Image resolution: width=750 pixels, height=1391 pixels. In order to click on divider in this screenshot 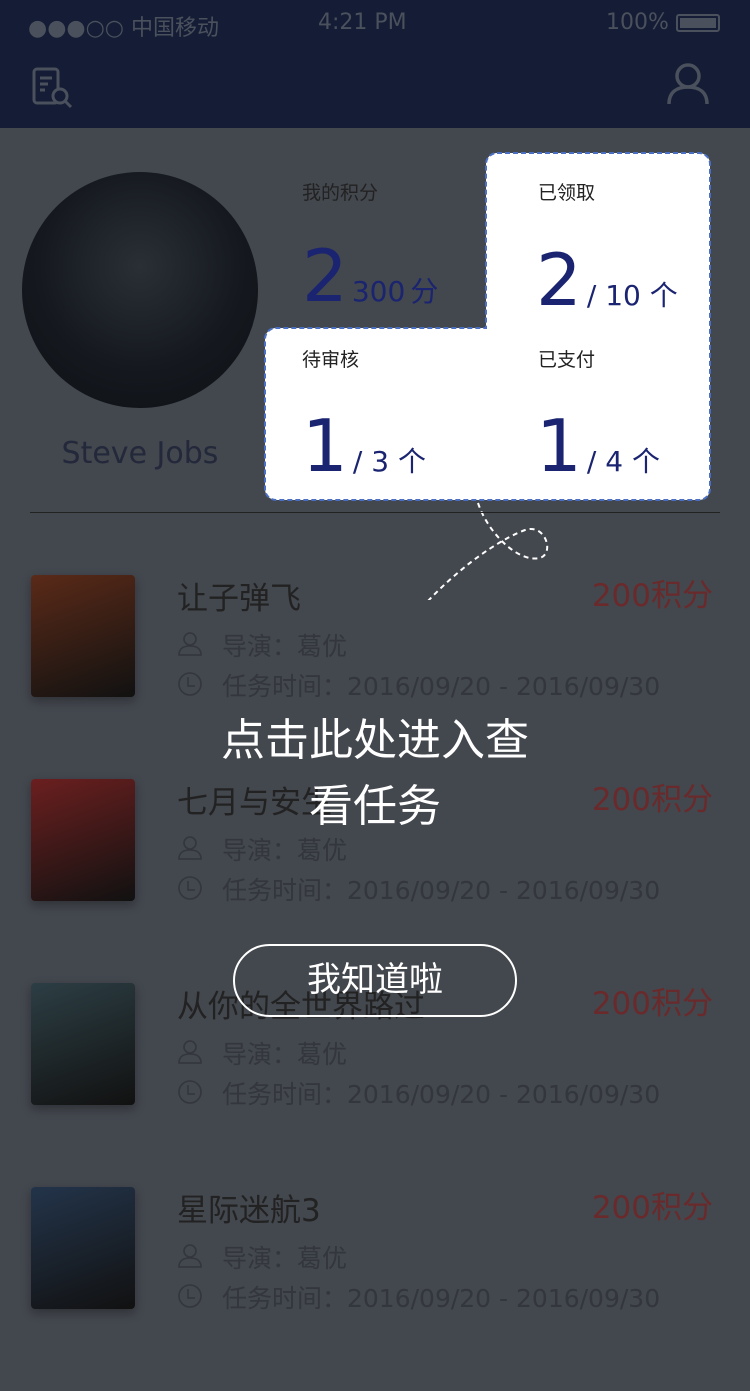, I will do `click(375, 512)`.